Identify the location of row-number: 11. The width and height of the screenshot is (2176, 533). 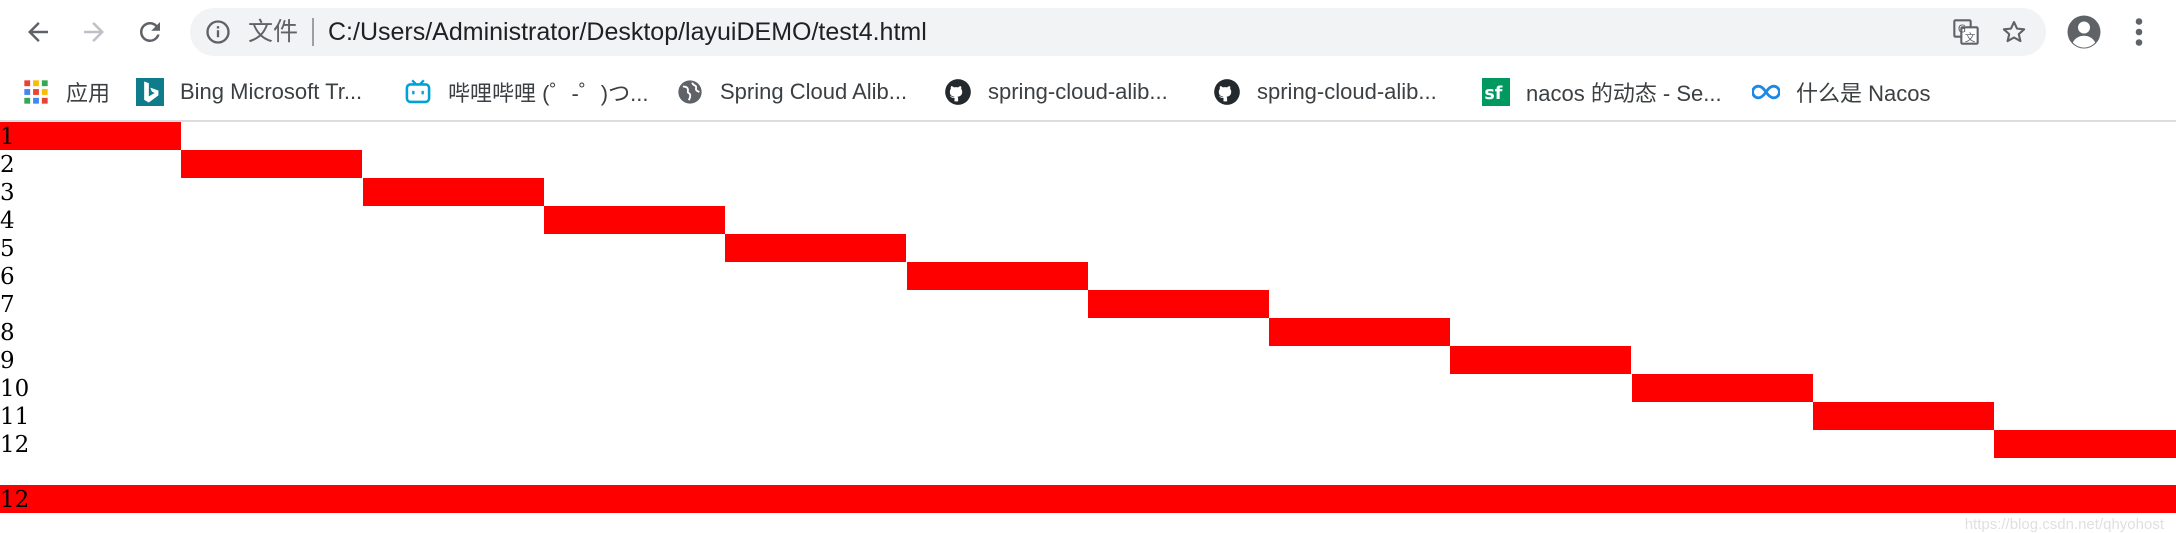
(15, 417).